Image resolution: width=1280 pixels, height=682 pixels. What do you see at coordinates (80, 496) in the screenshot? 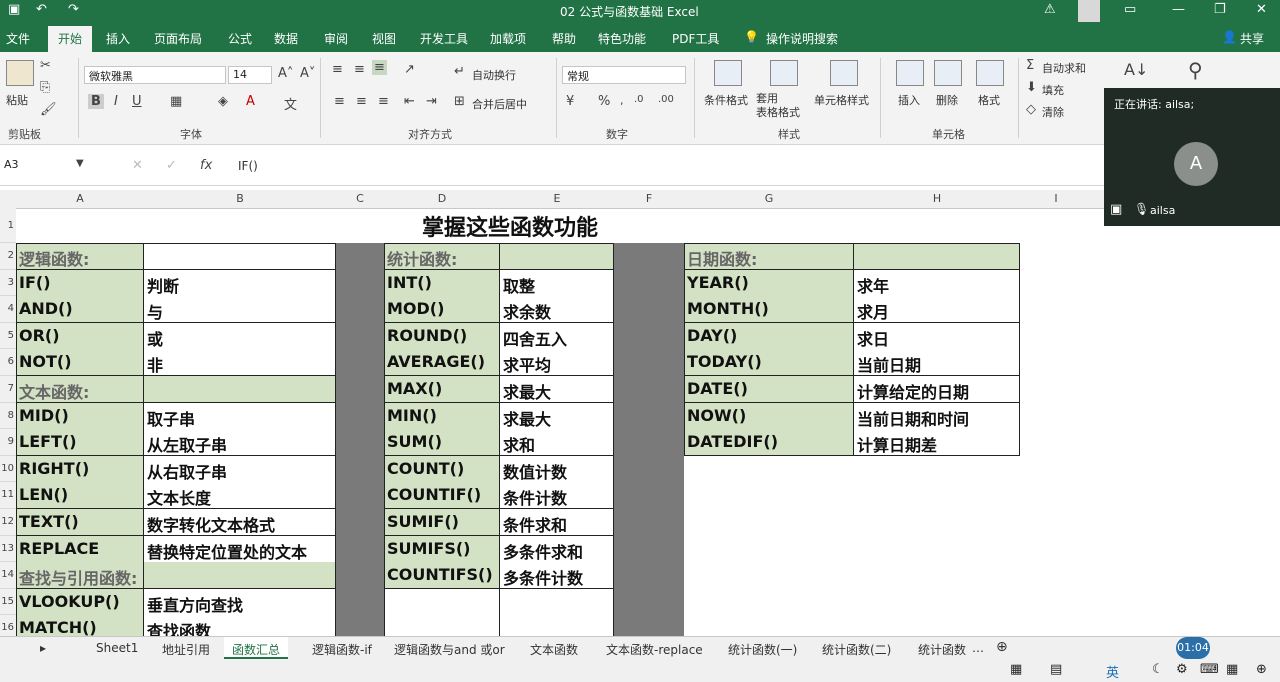
I see `function-name-cell: LEN()` at bounding box center [80, 496].